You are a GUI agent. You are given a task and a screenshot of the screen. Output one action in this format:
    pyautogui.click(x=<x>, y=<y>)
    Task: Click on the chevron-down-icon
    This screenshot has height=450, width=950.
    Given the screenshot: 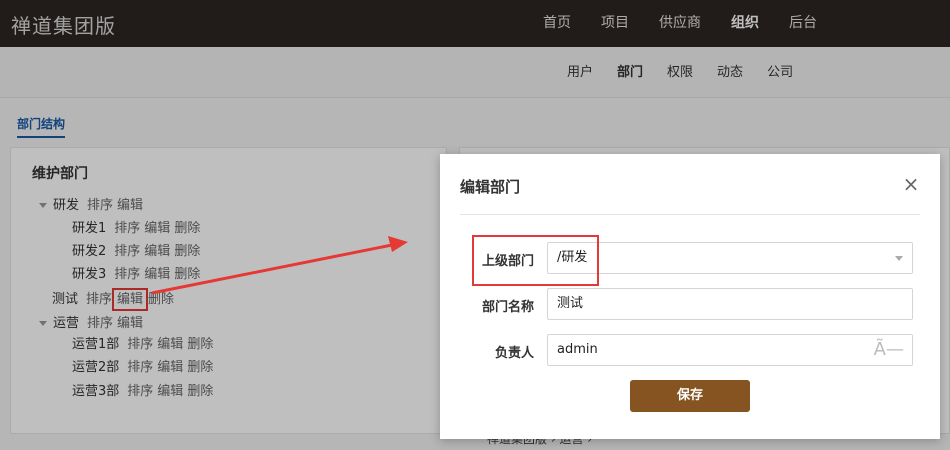 What is the action you would take?
    pyautogui.click(x=899, y=258)
    